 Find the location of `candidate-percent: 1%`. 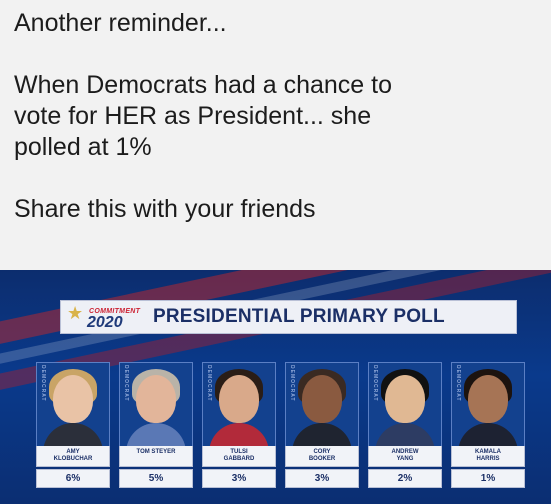

candidate-percent: 1% is located at coordinates (488, 478).